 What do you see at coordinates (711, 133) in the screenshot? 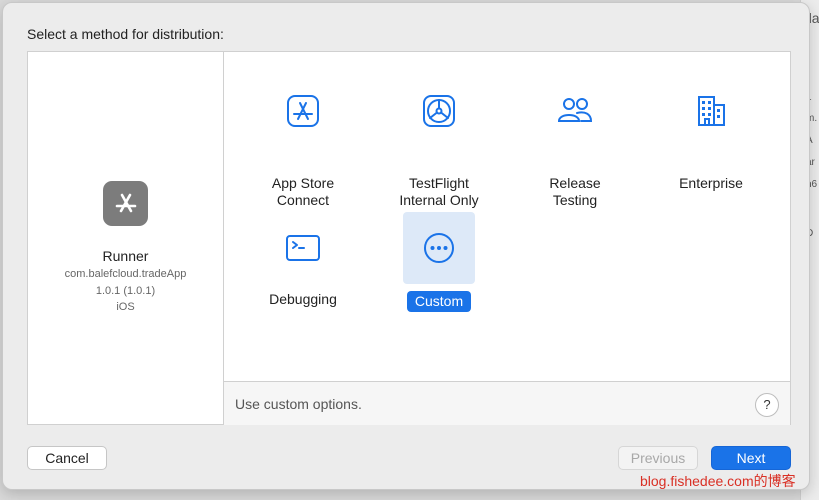
I see `option-enterprise: Enterprise` at bounding box center [711, 133].